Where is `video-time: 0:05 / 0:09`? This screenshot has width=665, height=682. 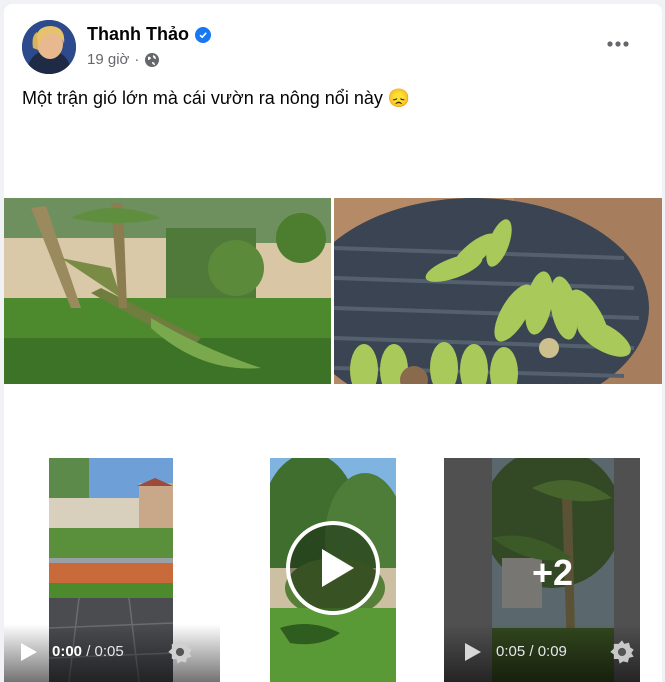 video-time: 0:05 / 0:09 is located at coordinates (531, 651).